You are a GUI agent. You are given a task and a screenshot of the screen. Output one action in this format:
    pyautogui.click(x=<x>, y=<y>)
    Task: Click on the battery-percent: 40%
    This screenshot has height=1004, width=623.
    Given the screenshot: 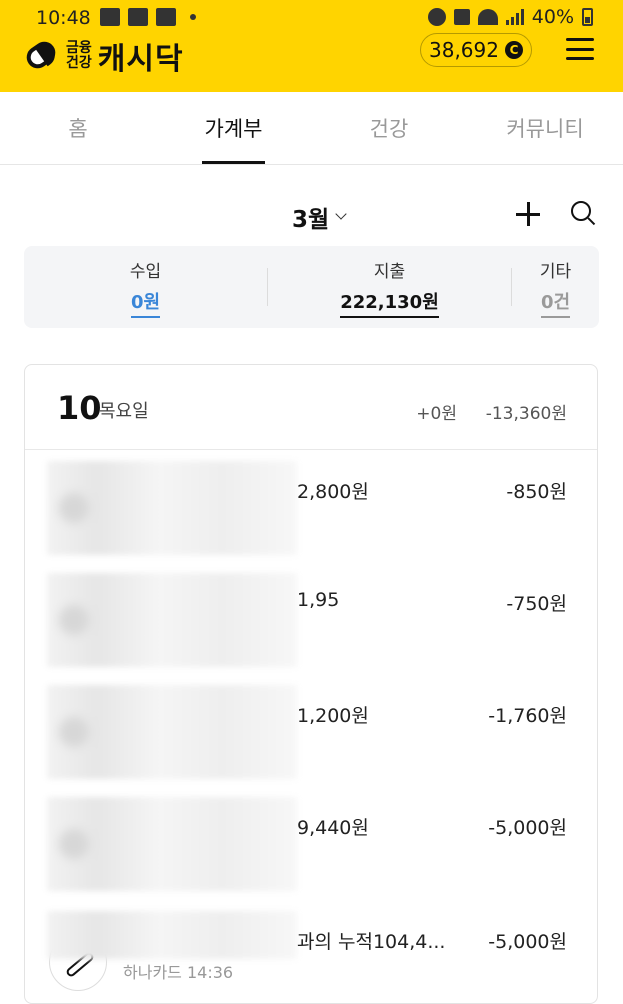 What is the action you would take?
    pyautogui.click(x=552, y=17)
    